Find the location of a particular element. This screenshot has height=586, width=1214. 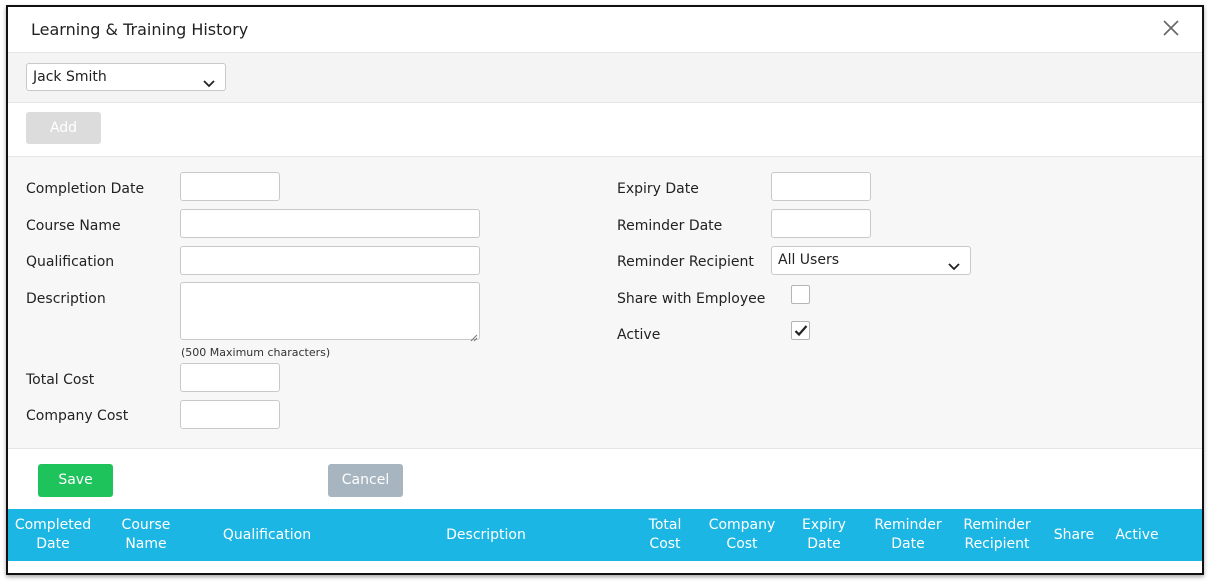

total-cost-label: Total Cost is located at coordinates (60, 380).